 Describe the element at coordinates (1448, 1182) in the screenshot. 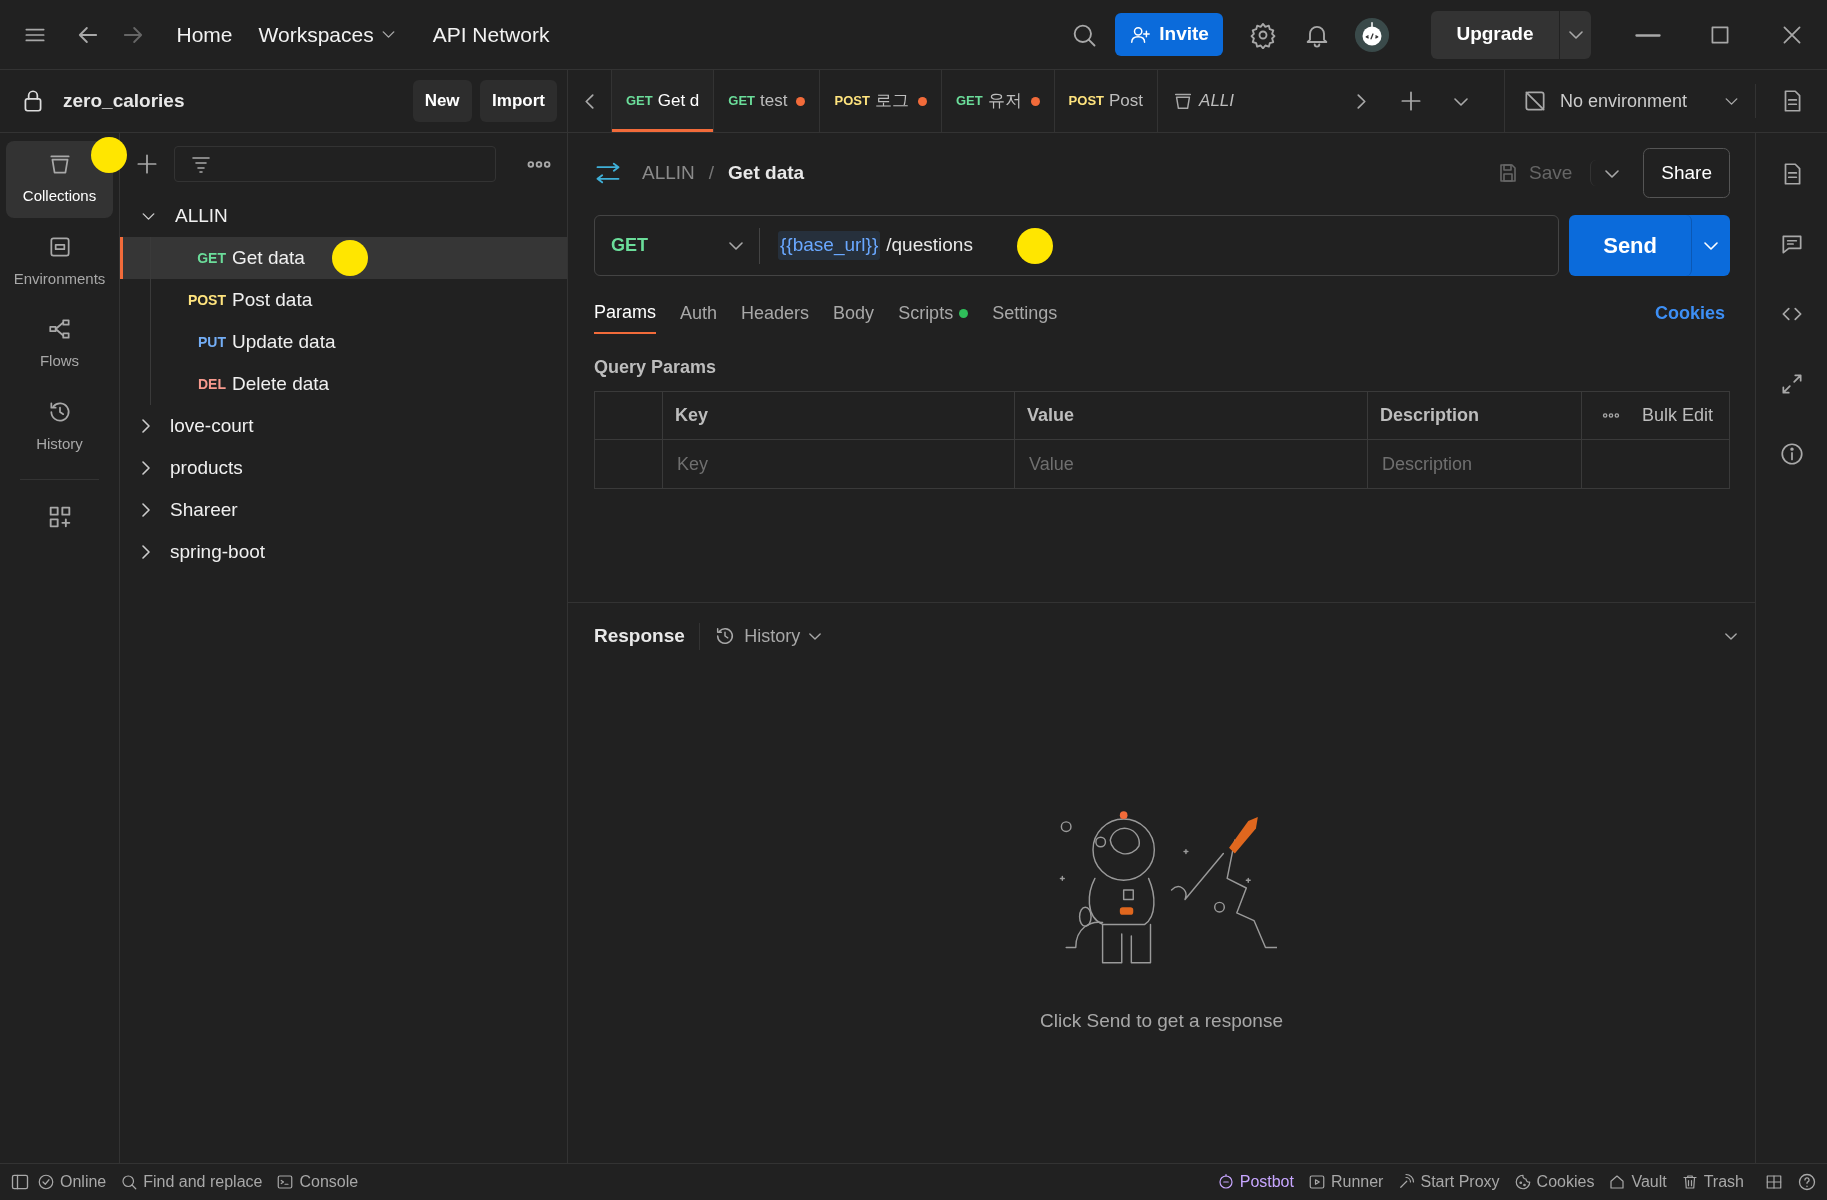

I see `status-bar-item: Start Proxy` at that location.